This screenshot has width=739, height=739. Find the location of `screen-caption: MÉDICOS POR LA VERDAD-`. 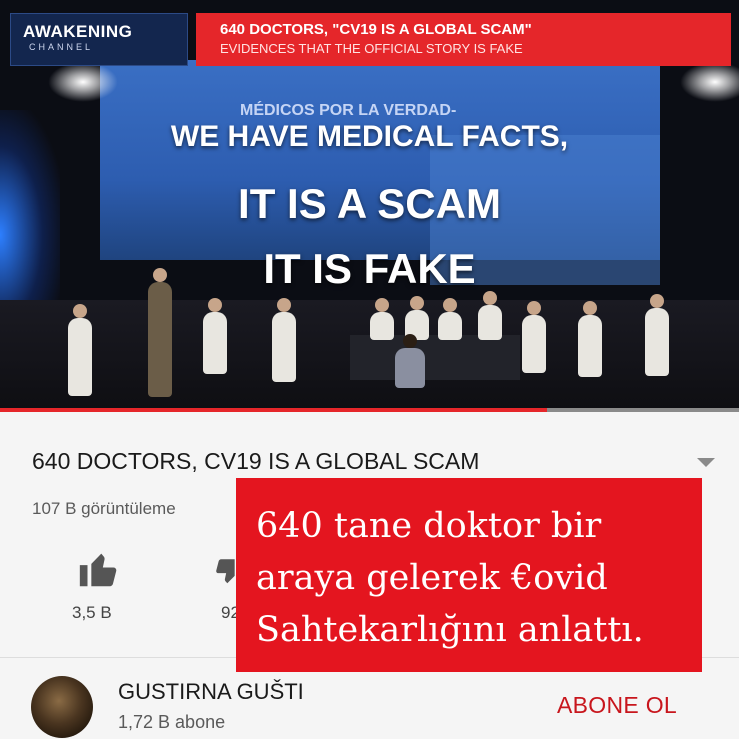

screen-caption: MÉDICOS POR LA VERDAD- is located at coordinates (348, 110).